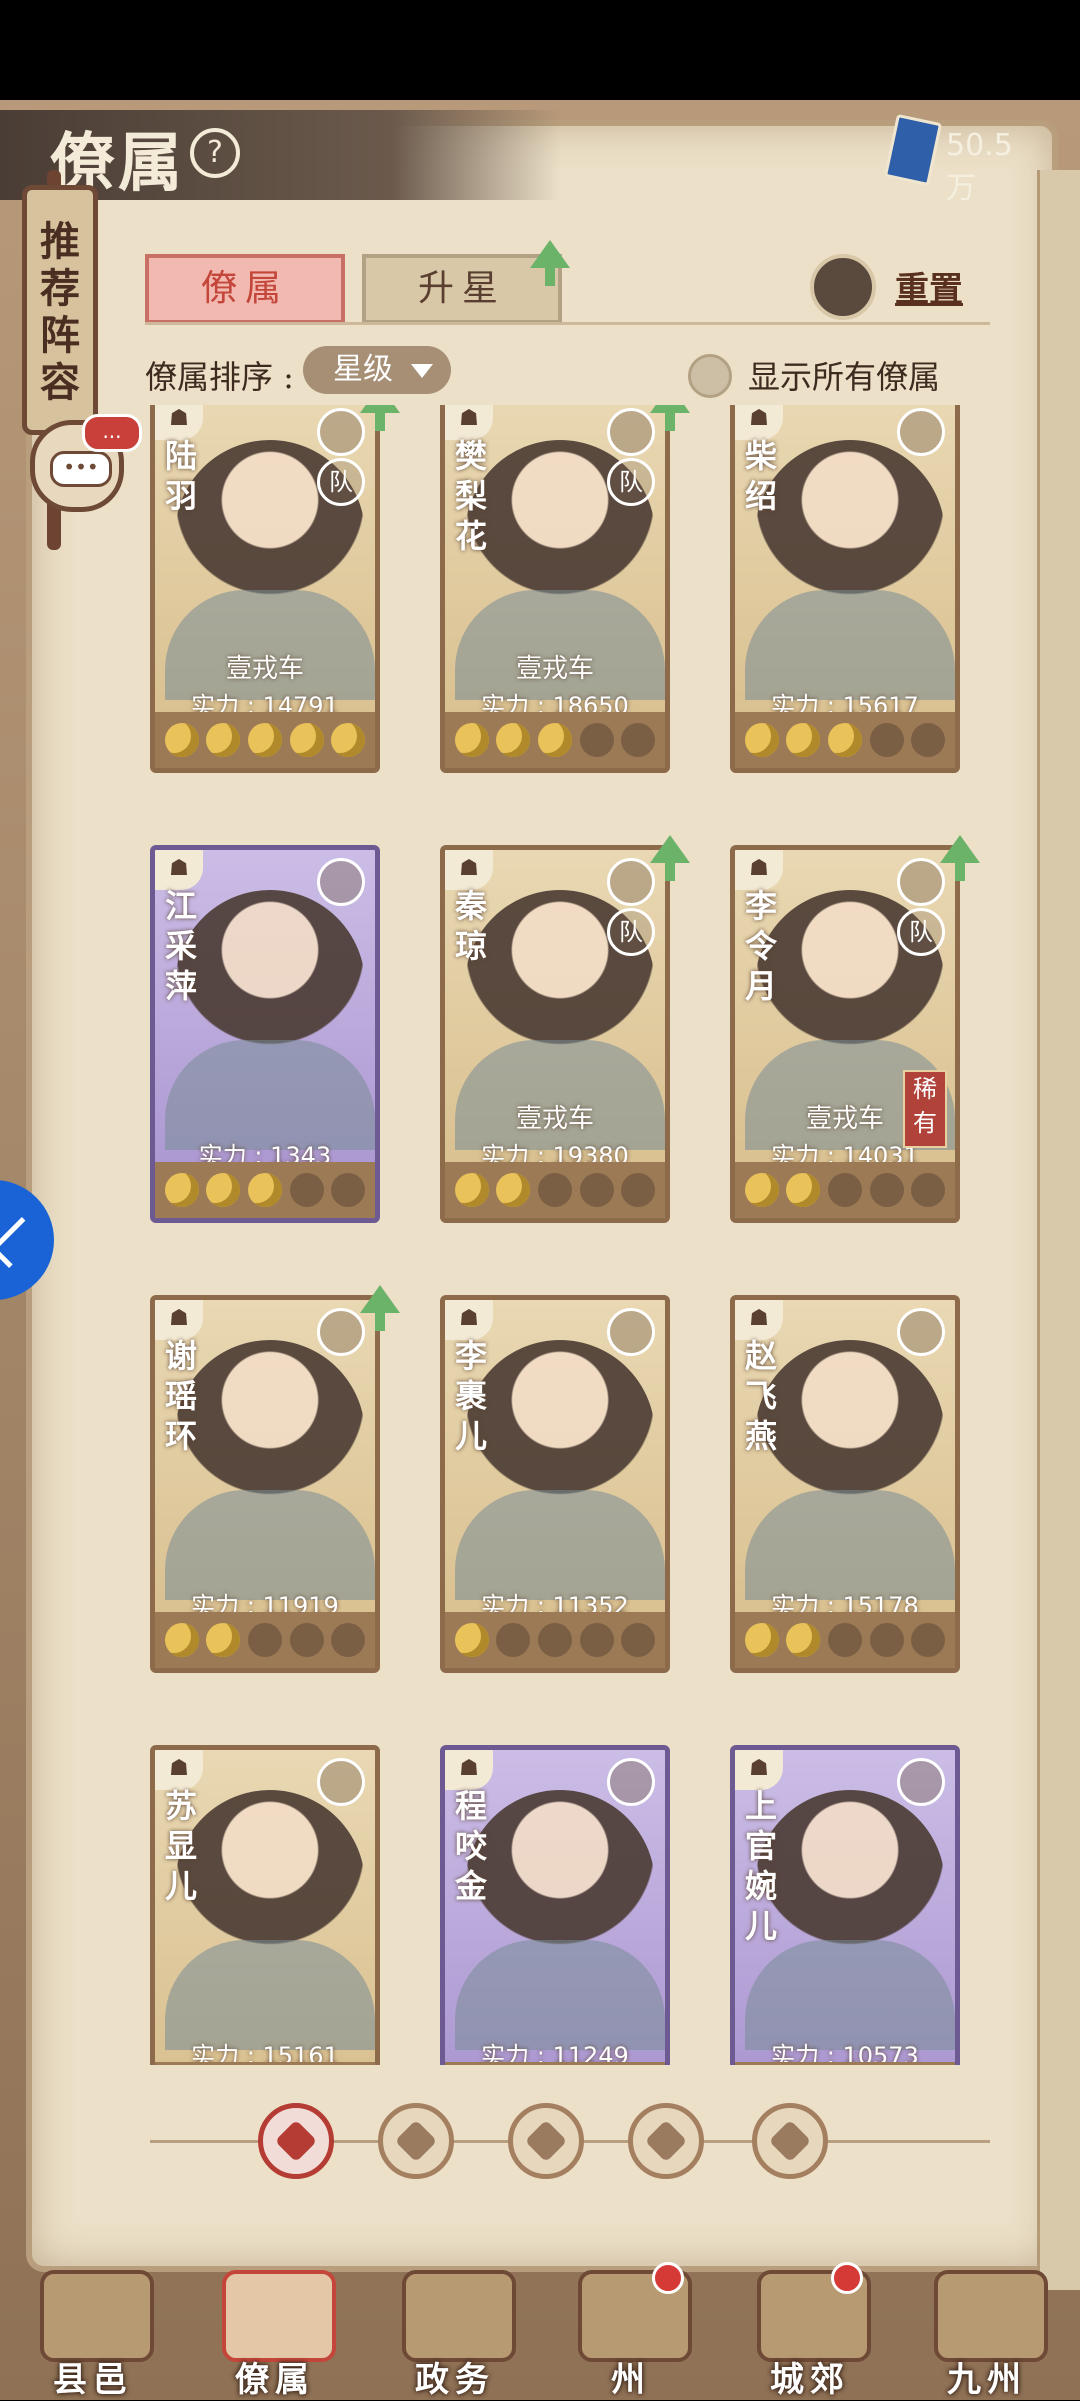  Describe the element at coordinates (845, 1905) in the screenshot. I see `officer-card: ☗ 上官婉儿 实力 : 10573` at that location.